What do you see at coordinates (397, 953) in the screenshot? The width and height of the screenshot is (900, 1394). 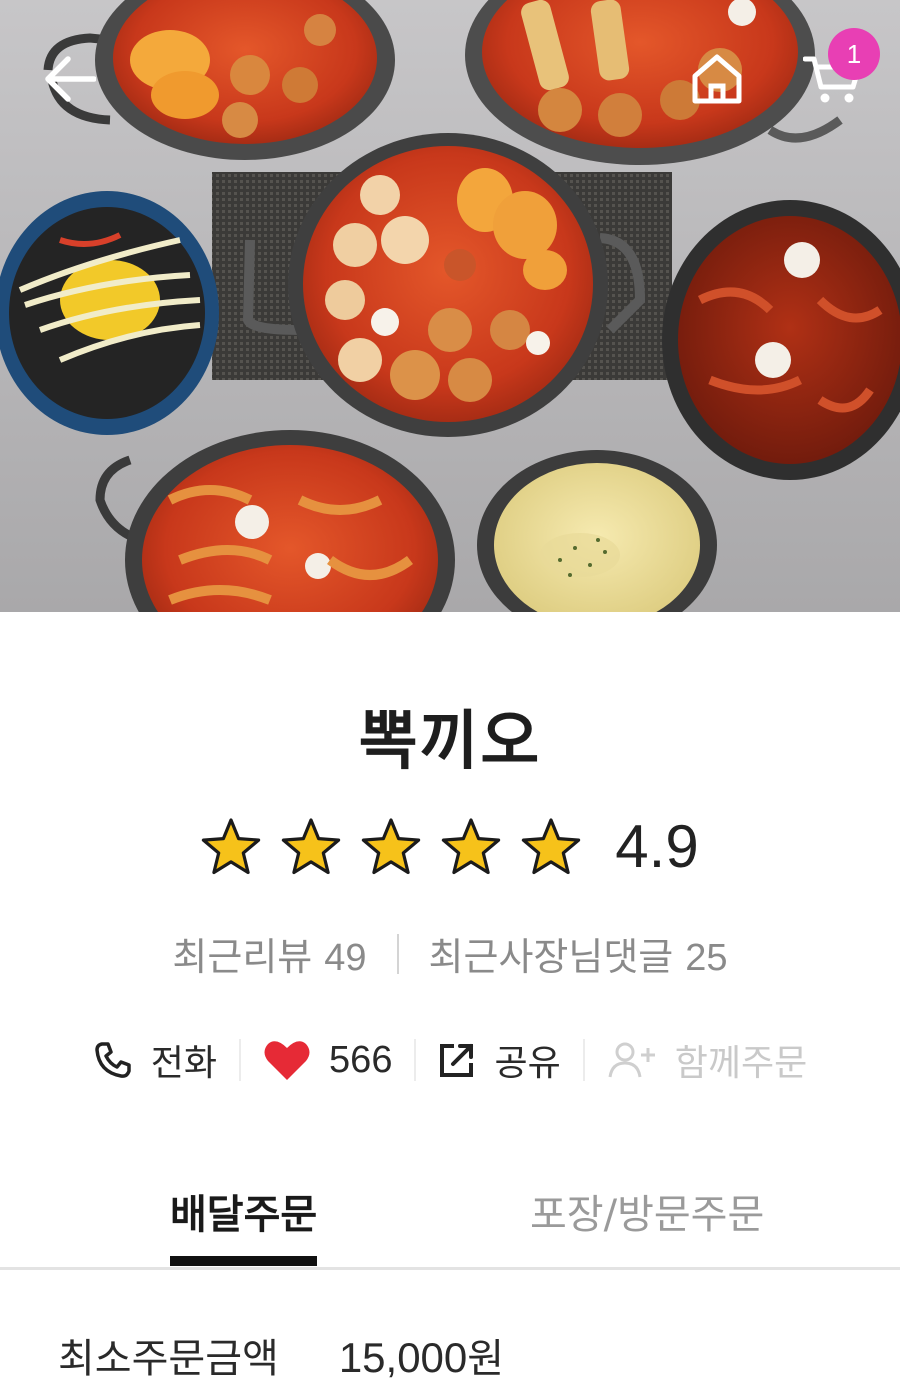 I see `divider` at bounding box center [397, 953].